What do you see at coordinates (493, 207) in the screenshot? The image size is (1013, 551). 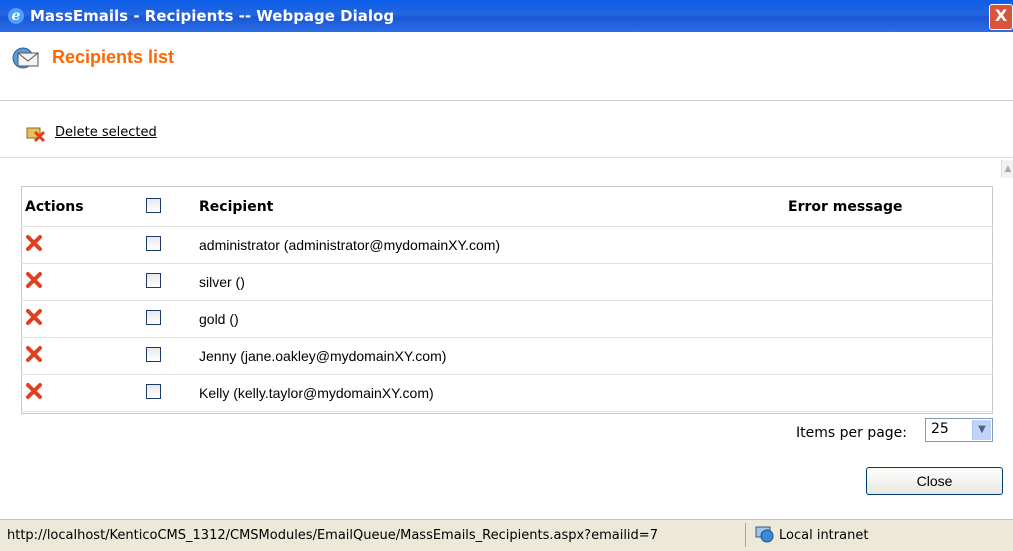 I see `recipient-header: Recipient` at bounding box center [493, 207].